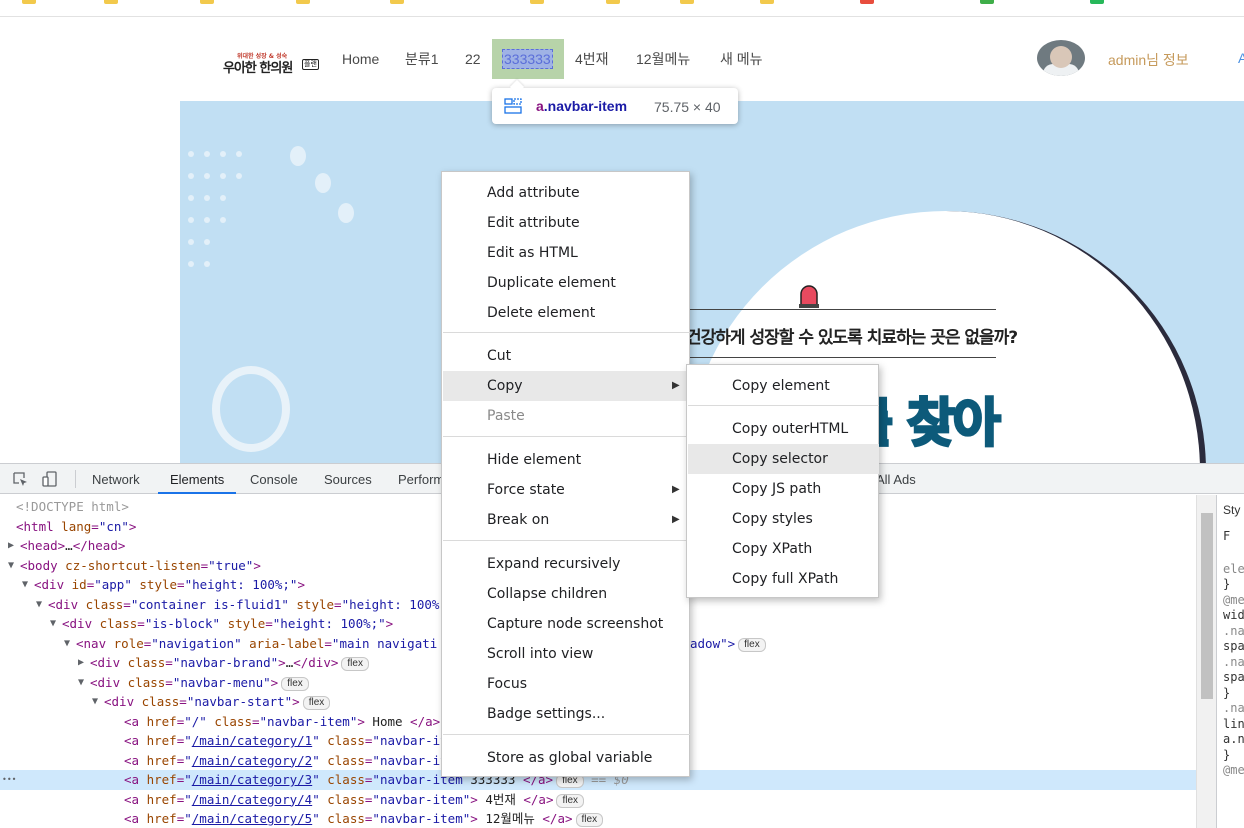 This screenshot has height=828, width=1244. I want to click on scrollbar-thumb, so click(1207, 606).